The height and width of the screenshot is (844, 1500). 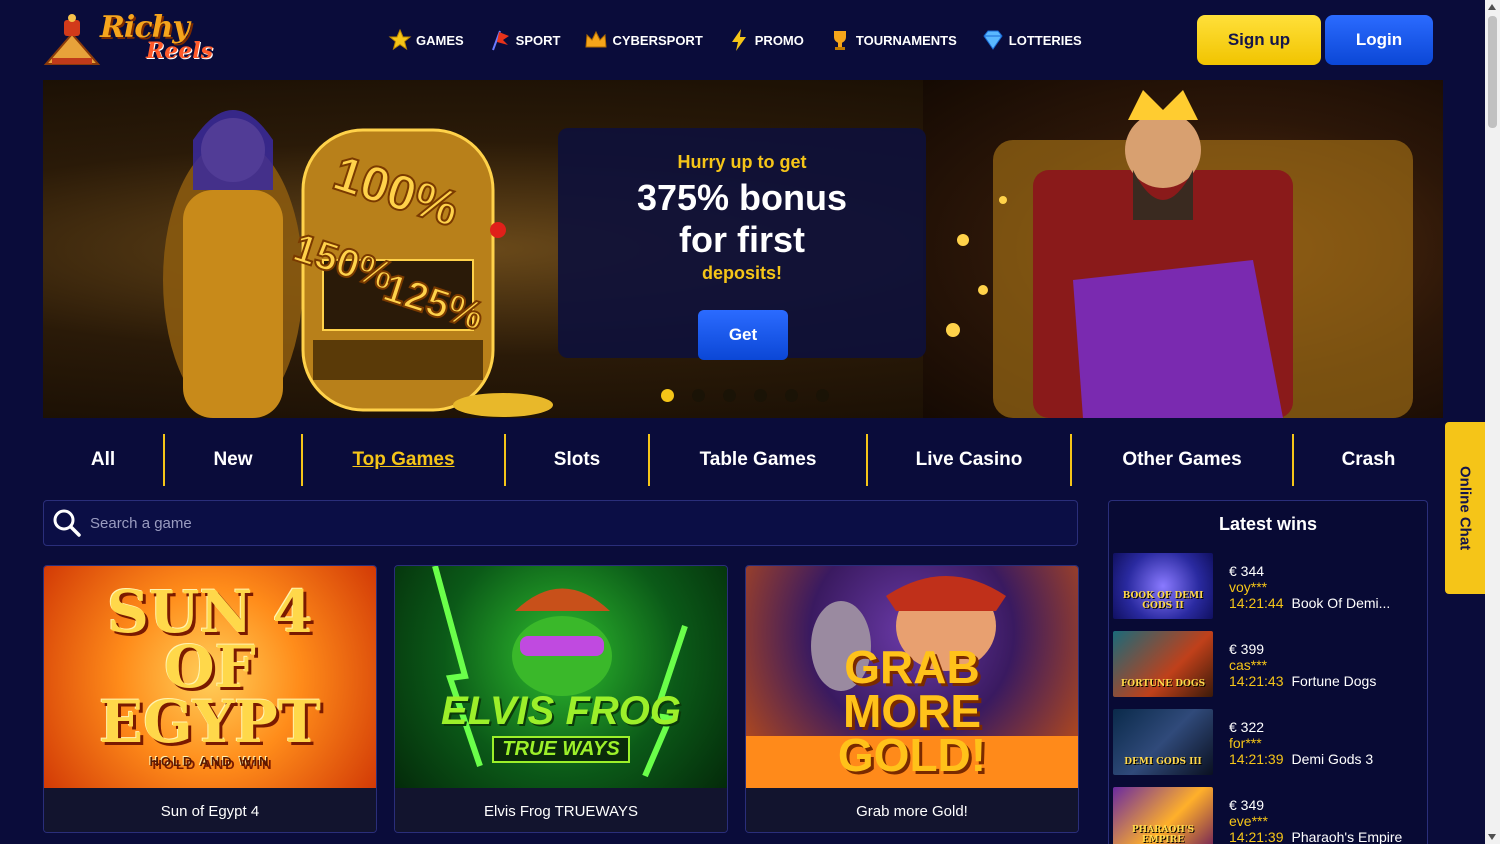 I want to click on search-icon, so click(x=67, y=523).